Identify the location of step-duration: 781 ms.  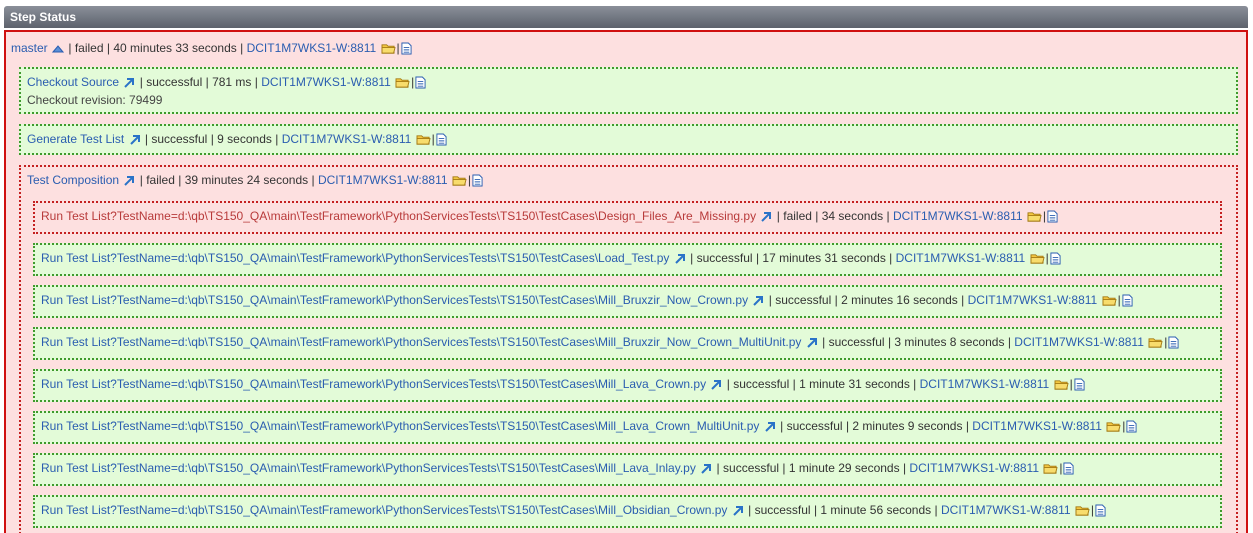
(232, 82).